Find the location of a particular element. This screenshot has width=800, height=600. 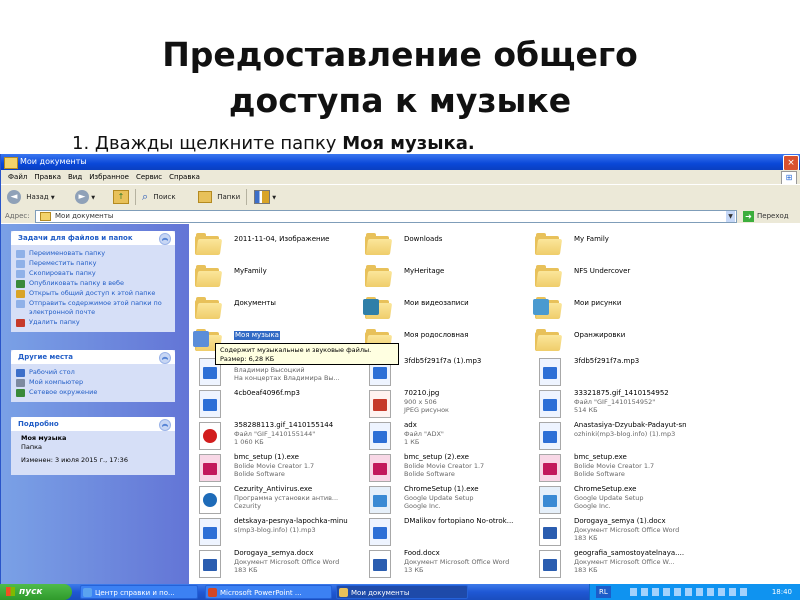

views-icon is located at coordinates (262, 197).